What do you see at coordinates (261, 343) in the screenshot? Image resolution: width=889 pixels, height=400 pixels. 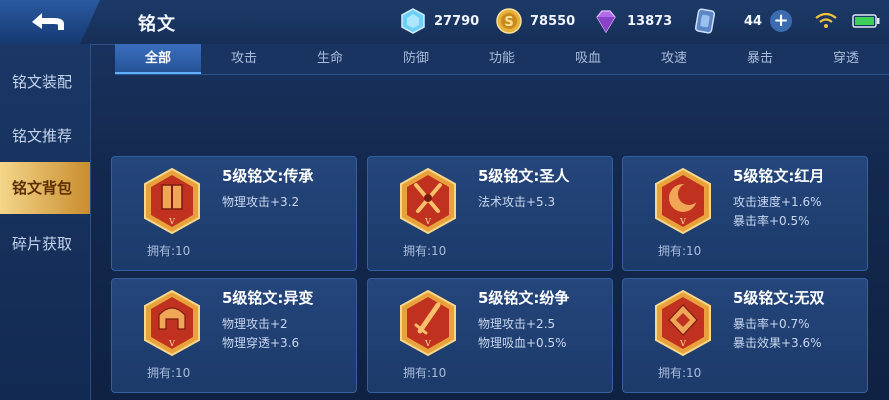 I see `inscription-stat: 物理穿透+3.6` at bounding box center [261, 343].